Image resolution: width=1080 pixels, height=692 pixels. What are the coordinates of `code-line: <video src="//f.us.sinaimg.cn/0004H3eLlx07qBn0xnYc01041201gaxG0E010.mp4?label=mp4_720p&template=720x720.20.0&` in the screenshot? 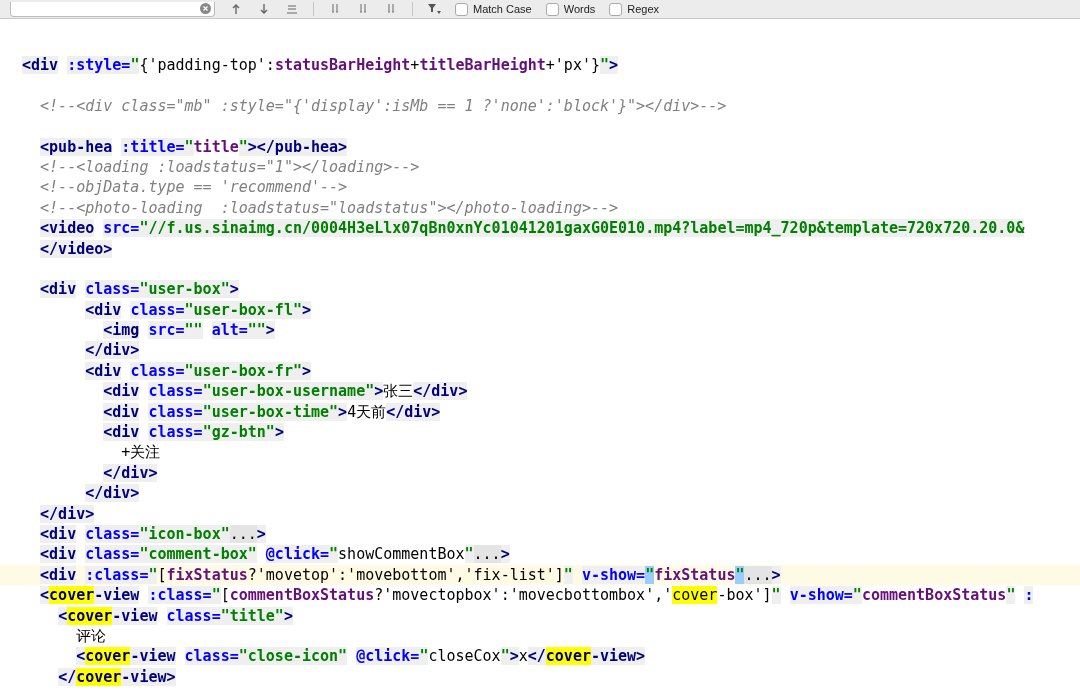 It's located at (532, 228).